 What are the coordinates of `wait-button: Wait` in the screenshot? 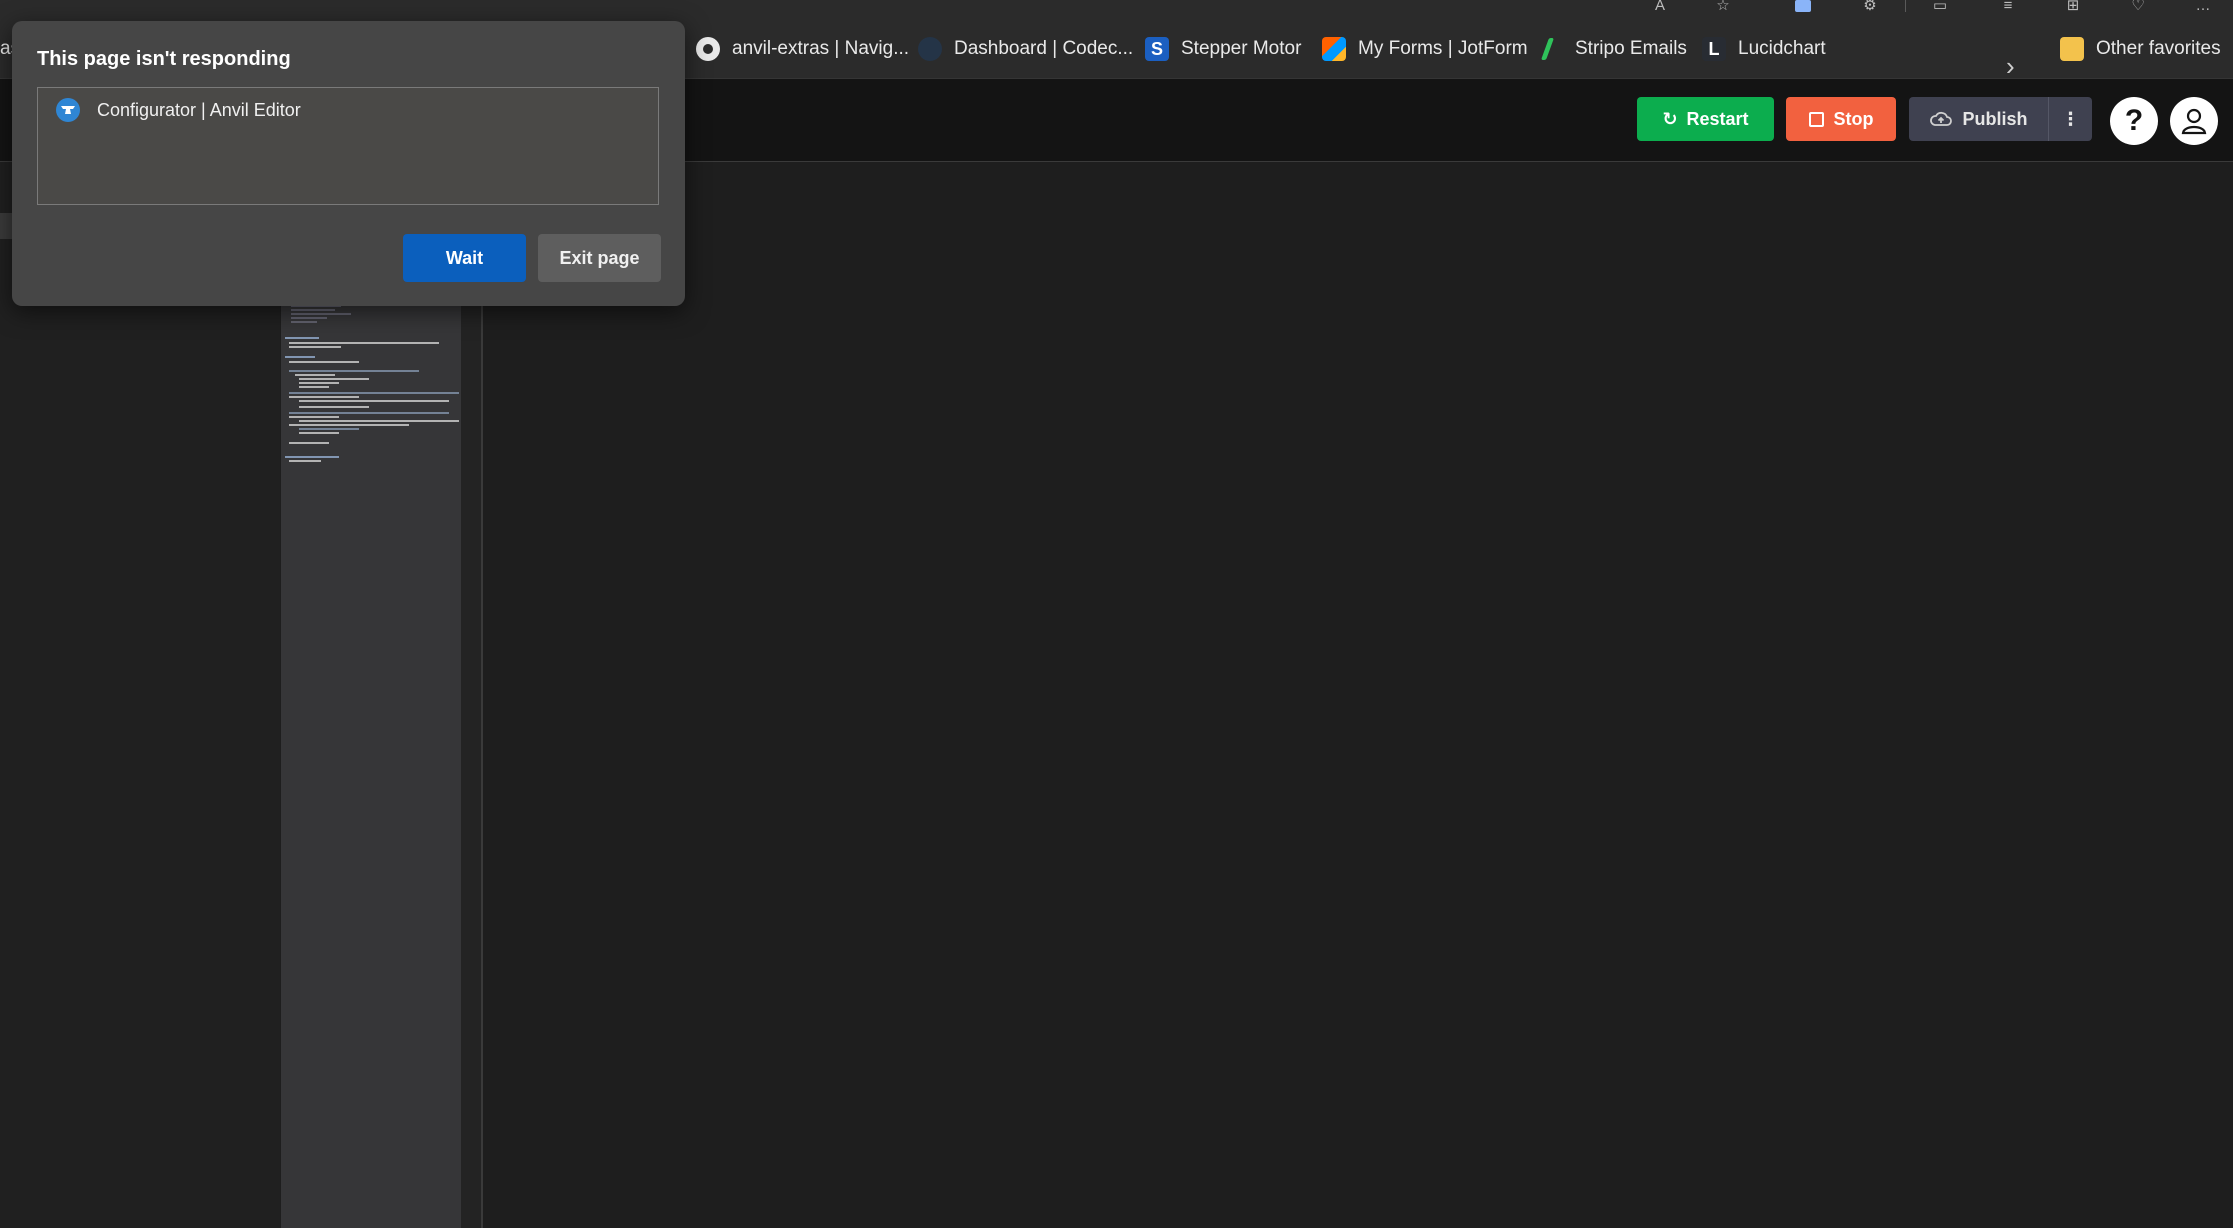 It's located at (464, 258).